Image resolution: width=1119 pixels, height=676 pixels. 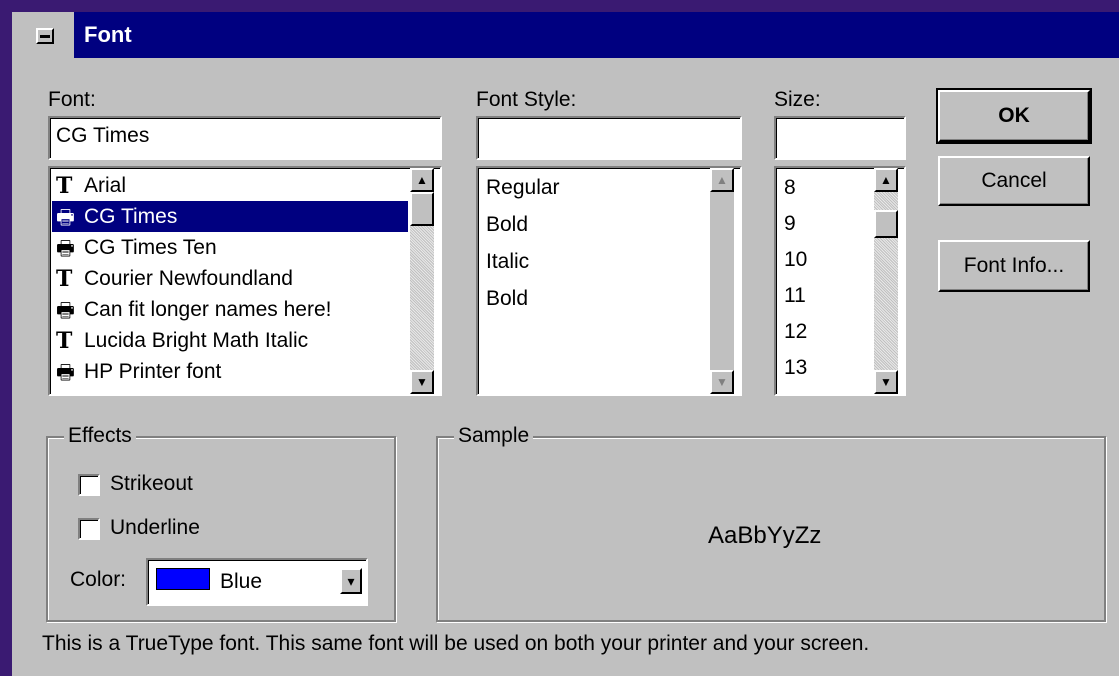 What do you see at coordinates (840, 138) in the screenshot?
I see `size-input` at bounding box center [840, 138].